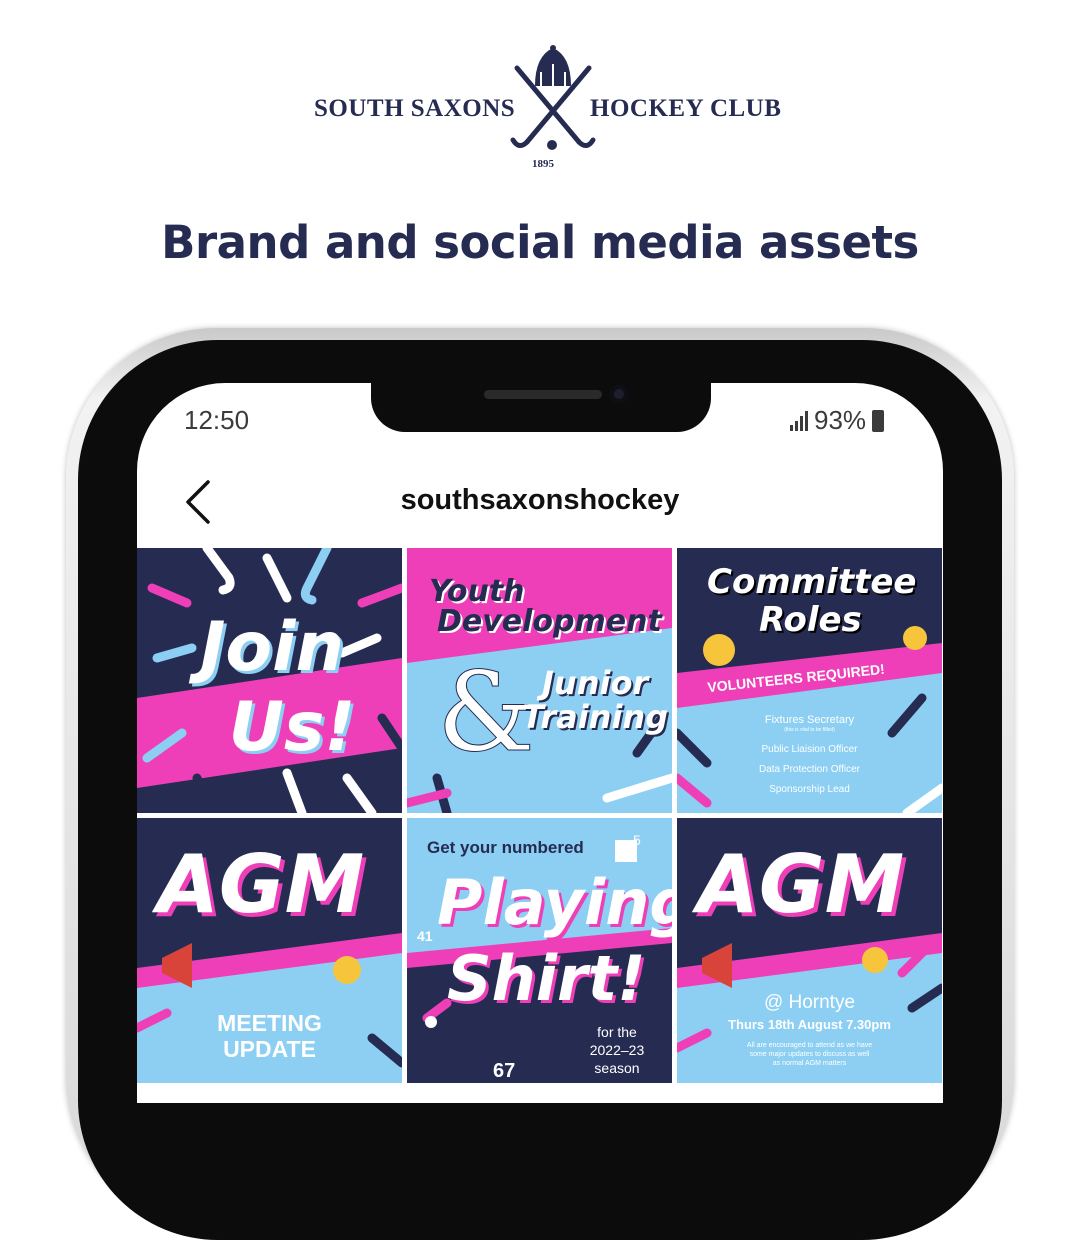  I want to click on role-item: Sponsorship Lead, so click(809, 789).